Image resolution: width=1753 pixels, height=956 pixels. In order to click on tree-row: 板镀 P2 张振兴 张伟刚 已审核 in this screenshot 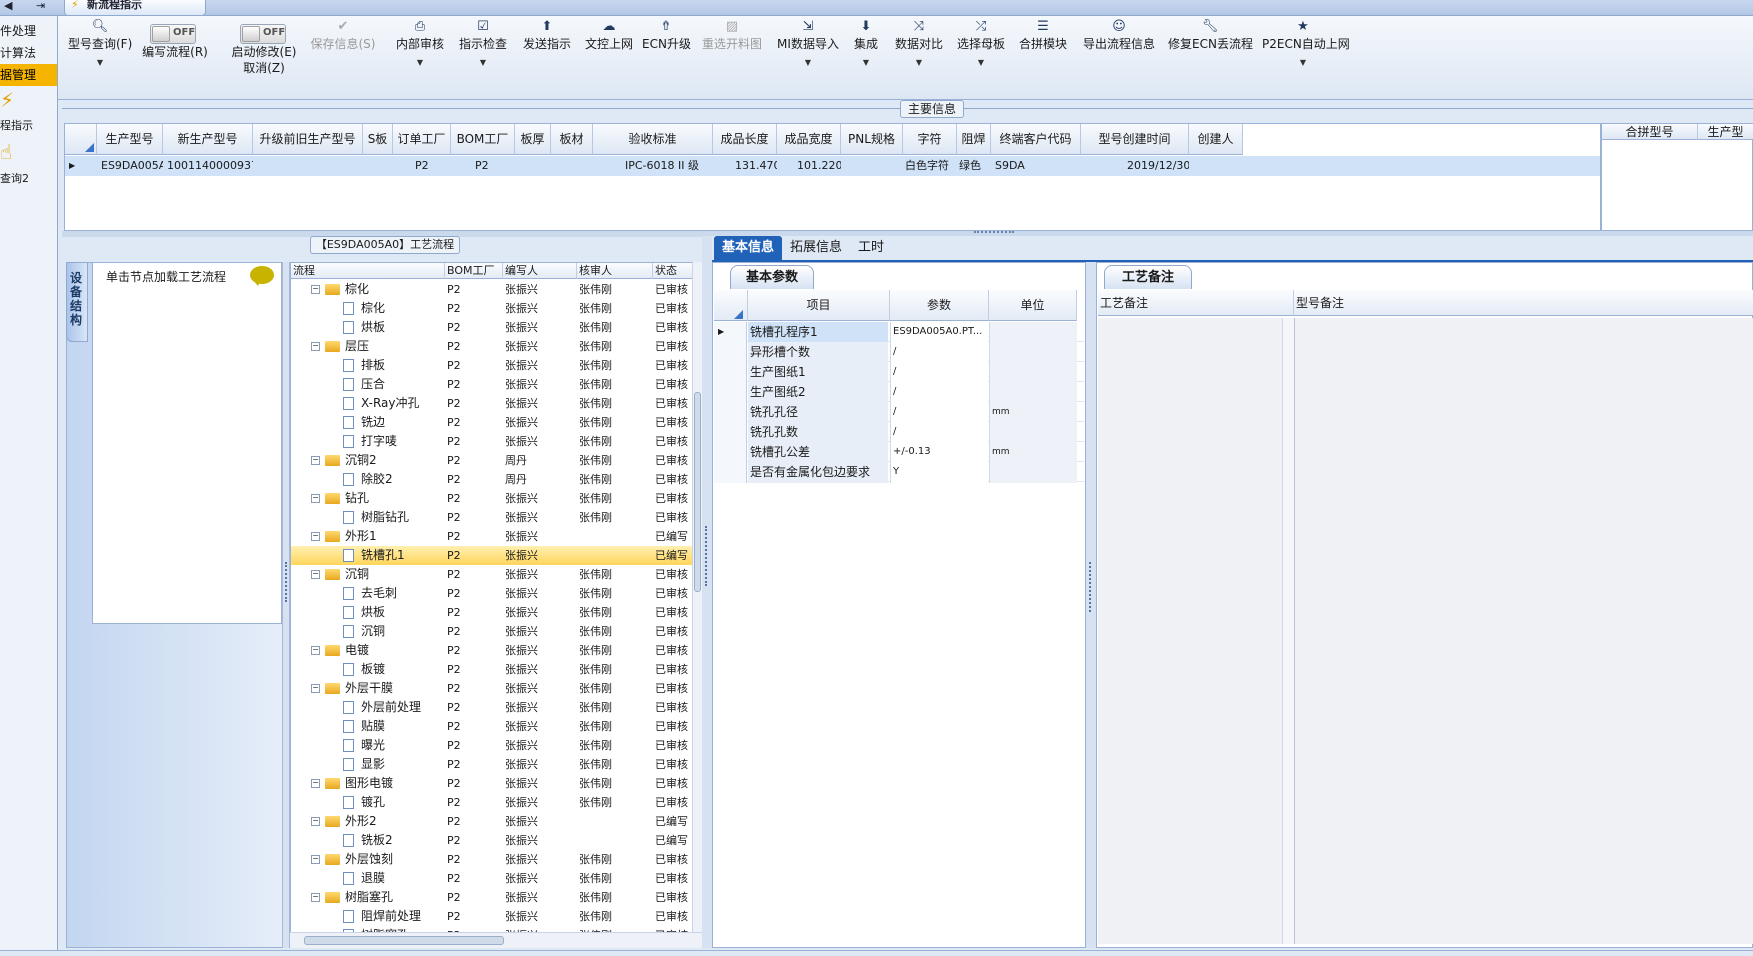, I will do `click(493, 669)`.